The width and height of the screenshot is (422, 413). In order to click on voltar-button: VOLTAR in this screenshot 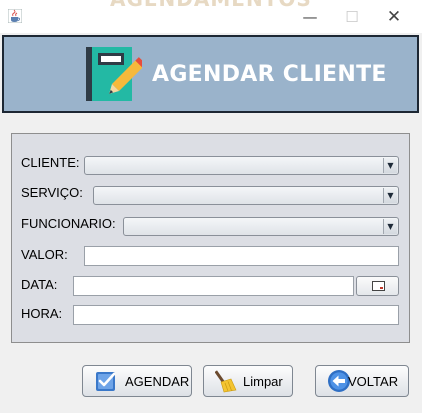, I will do `click(362, 381)`.